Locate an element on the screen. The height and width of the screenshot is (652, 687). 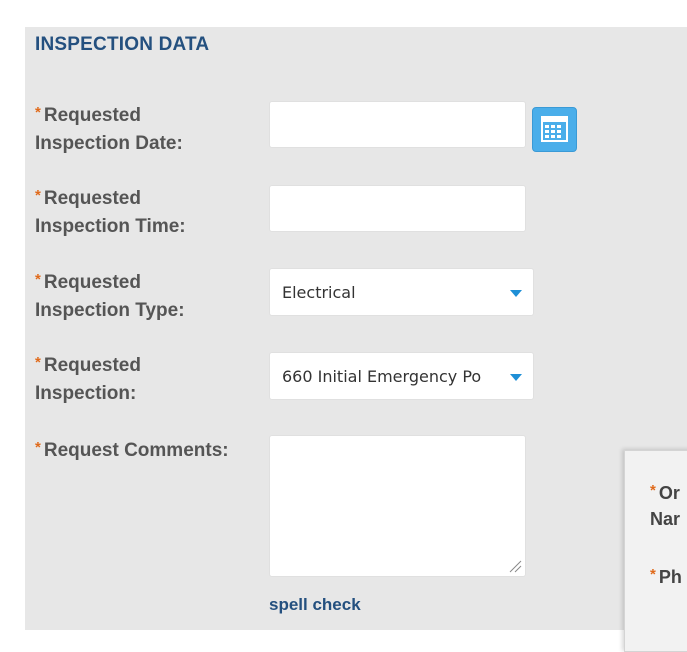
label-line-1: Or is located at coordinates (669, 493).